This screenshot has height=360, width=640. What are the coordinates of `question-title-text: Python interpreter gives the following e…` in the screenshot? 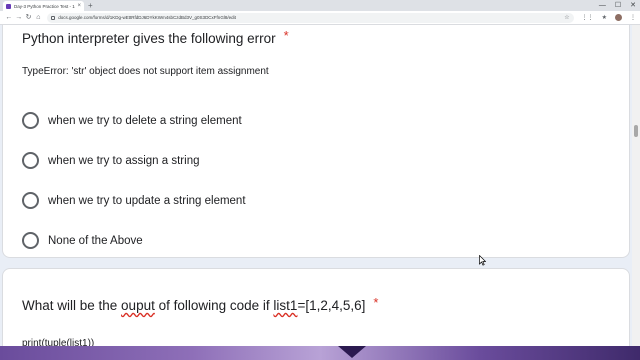 It's located at (149, 38).